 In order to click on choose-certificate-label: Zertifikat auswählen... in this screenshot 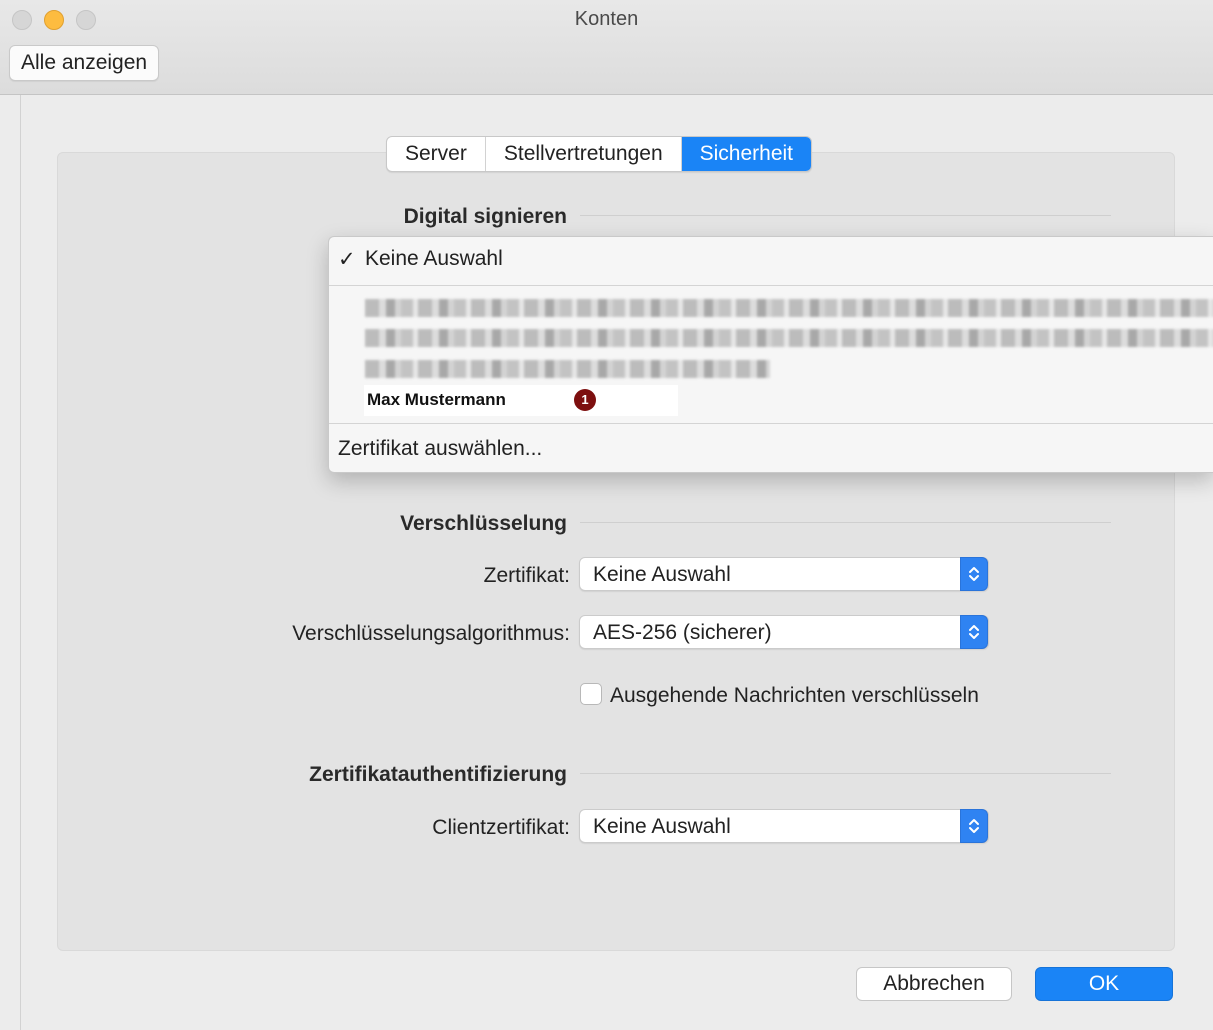, I will do `click(440, 448)`.